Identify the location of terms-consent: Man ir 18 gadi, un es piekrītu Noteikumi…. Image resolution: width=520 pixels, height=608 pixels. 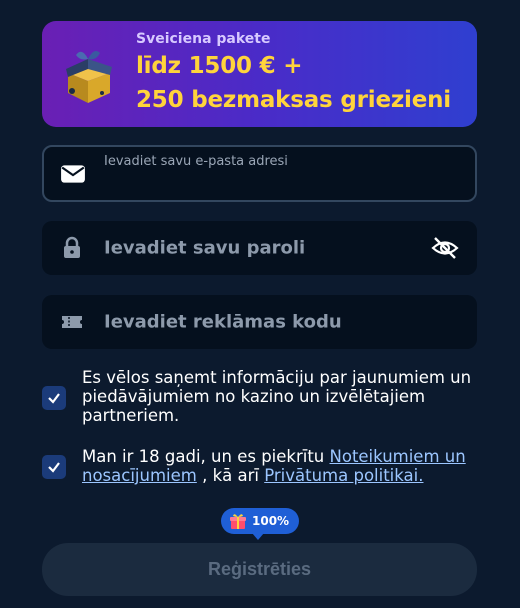
(262, 467).